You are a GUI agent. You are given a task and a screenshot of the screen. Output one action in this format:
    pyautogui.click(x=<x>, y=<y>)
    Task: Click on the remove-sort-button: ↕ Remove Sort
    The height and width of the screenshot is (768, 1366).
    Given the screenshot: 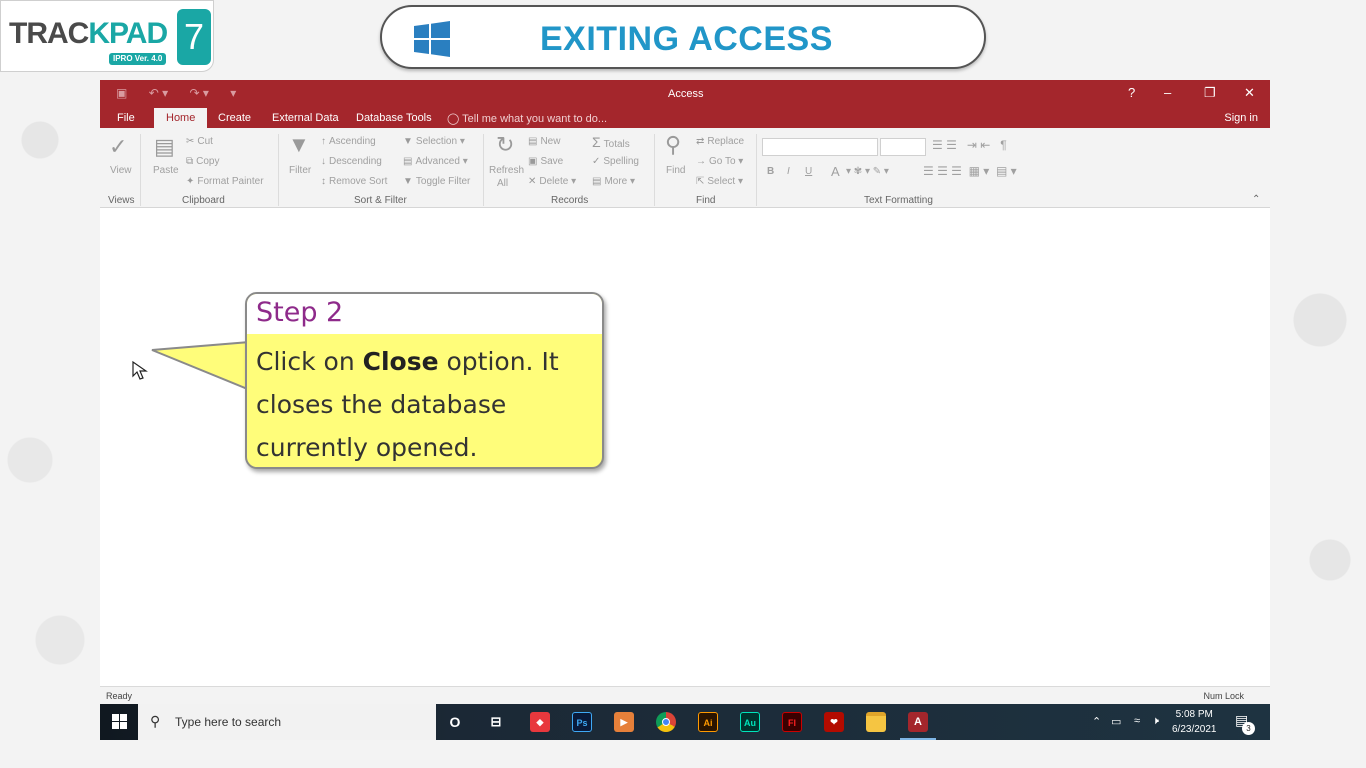 What is the action you would take?
    pyautogui.click(x=354, y=181)
    